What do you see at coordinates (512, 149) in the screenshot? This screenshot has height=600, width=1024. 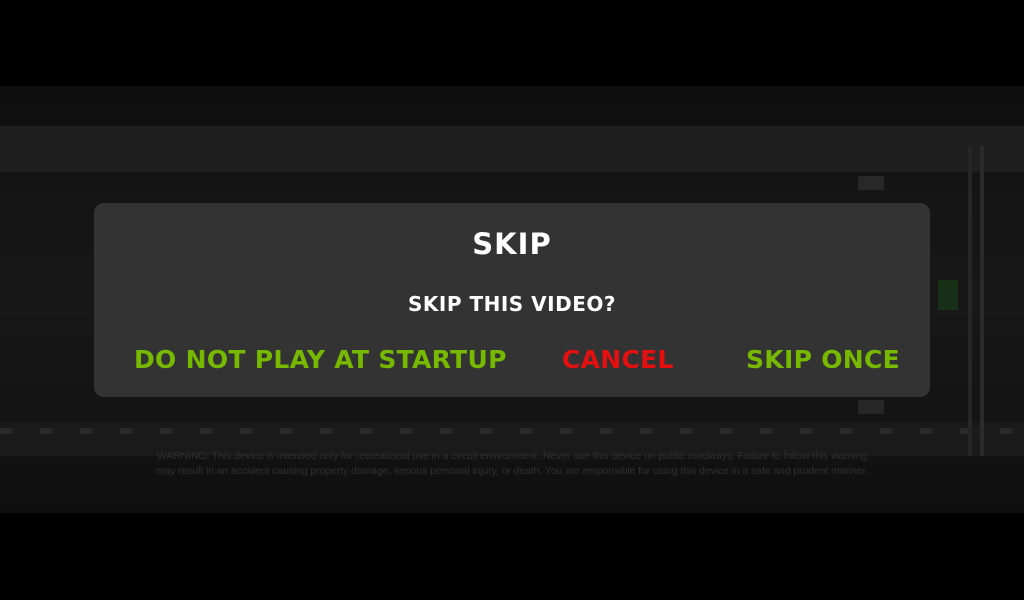 I see `background-structure` at bounding box center [512, 149].